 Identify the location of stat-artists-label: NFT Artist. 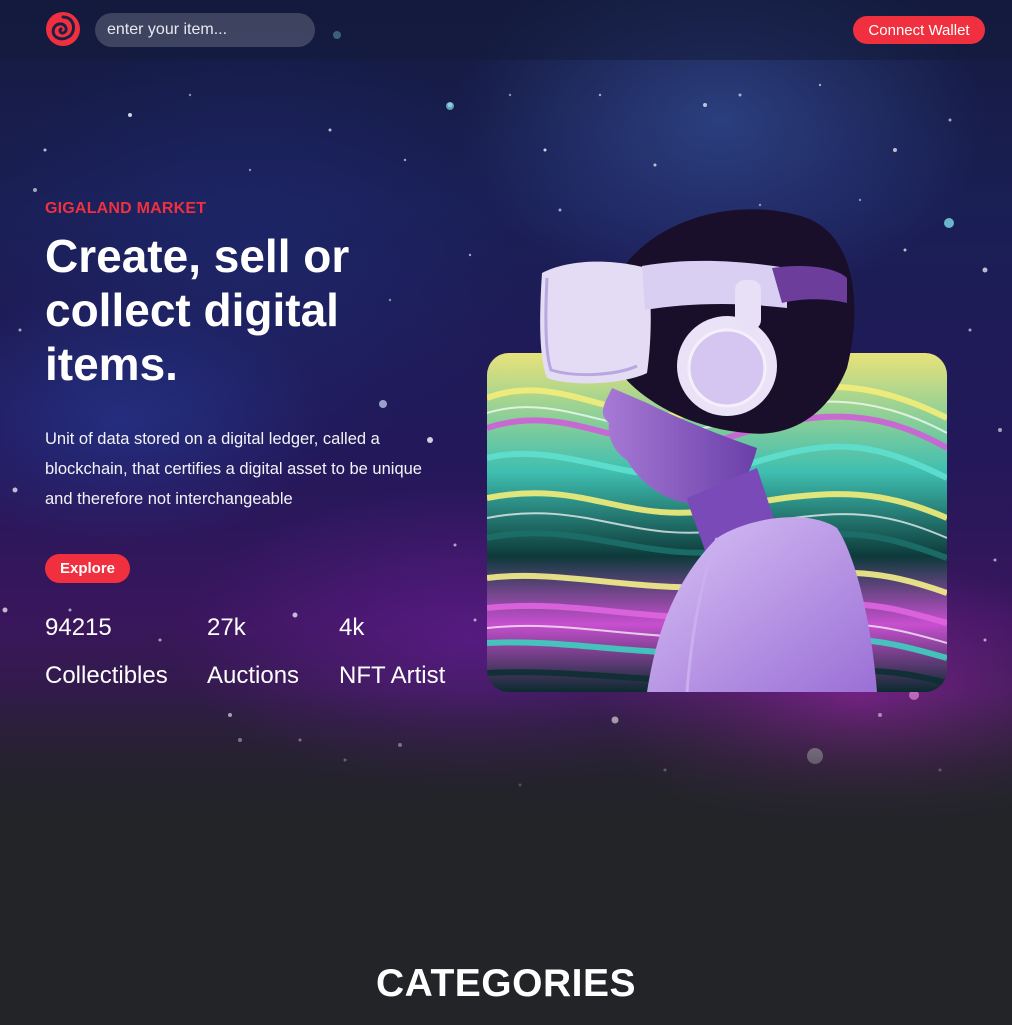
(392, 675).